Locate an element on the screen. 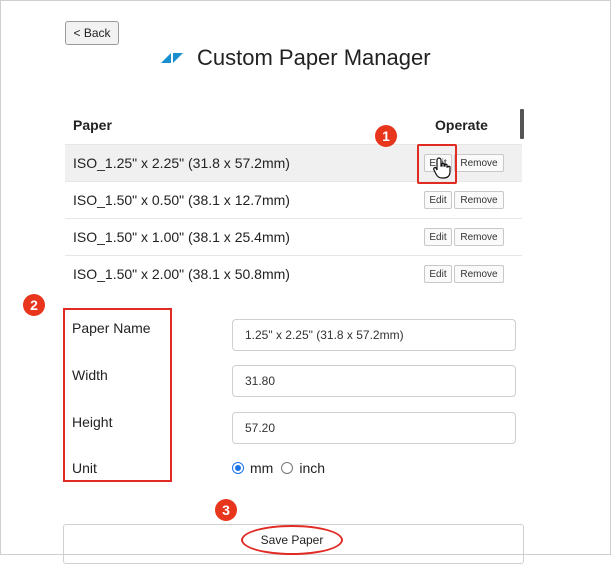 Image resolution: width=611 pixels, height=564 pixels. unit-mm-radio is located at coordinates (238, 468).